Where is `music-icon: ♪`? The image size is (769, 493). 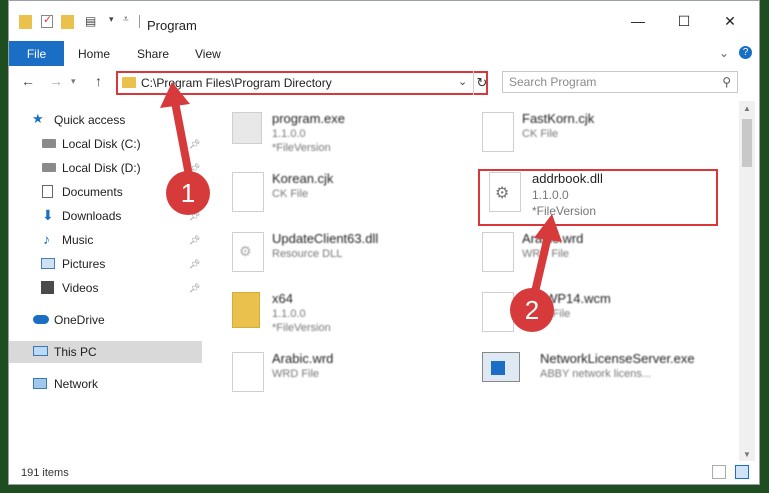
music-icon: ♪ is located at coordinates (46, 239).